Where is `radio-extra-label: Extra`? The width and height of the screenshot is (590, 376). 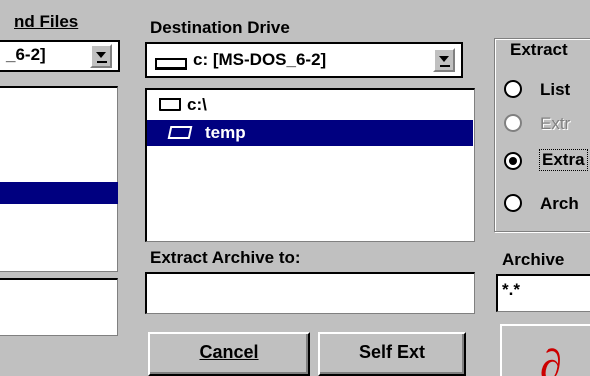 radio-extra-label: Extra is located at coordinates (563, 160).